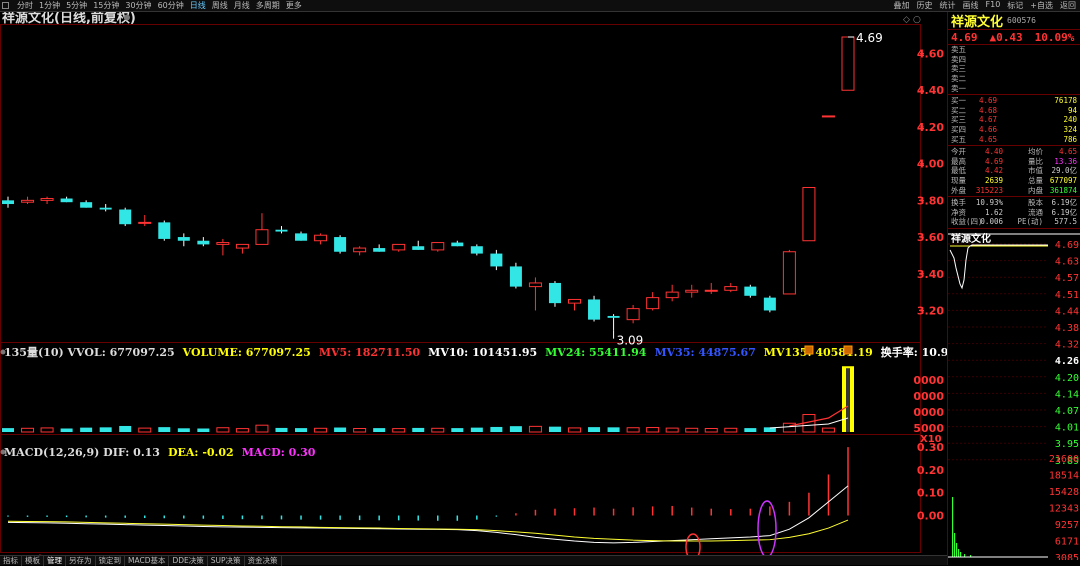  I want to click on volume-tick-label: 0000, so click(928, 396).